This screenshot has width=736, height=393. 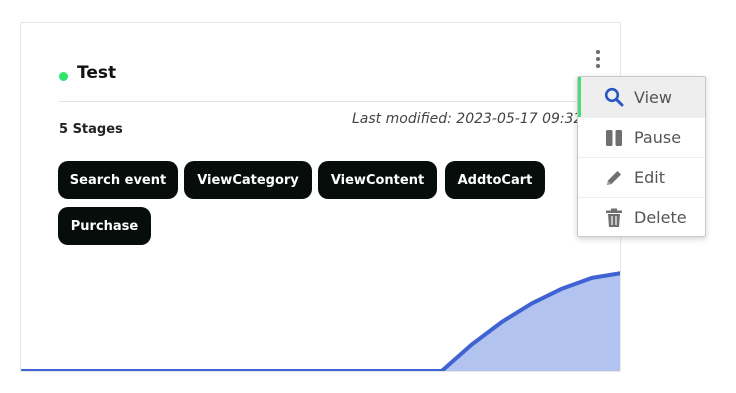 I want to click on stages-count: 5 Stages, so click(x=91, y=129).